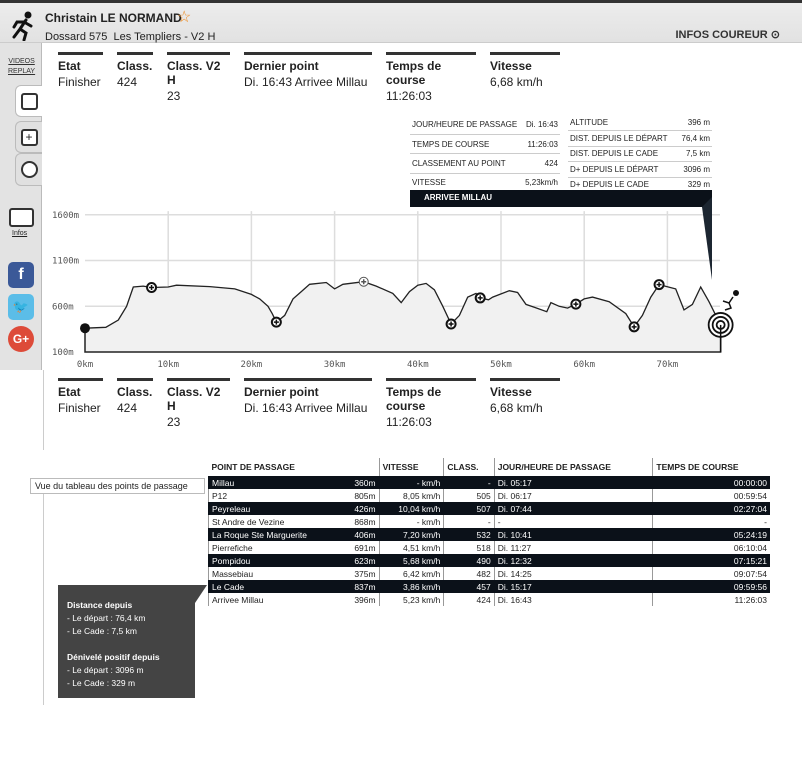  What do you see at coordinates (28, 169) in the screenshot?
I see `tab-map` at bounding box center [28, 169].